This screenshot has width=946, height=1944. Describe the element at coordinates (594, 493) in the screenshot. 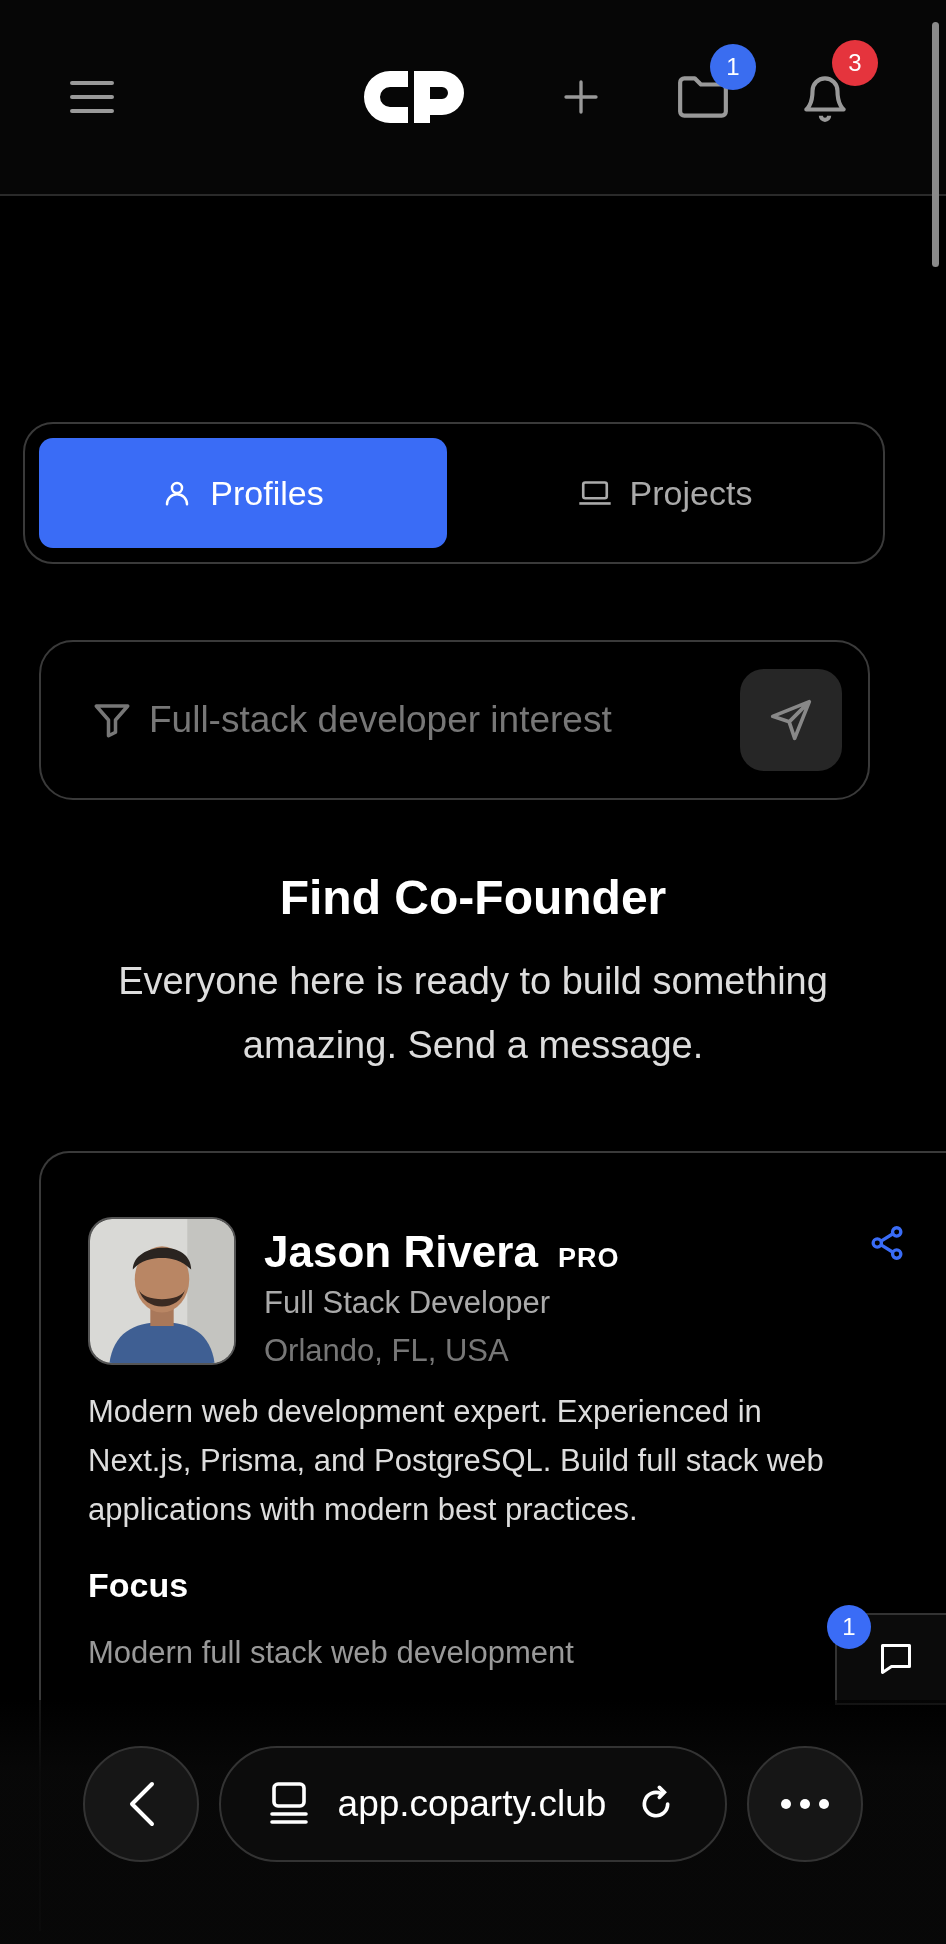

I see `laptop-icon` at that location.